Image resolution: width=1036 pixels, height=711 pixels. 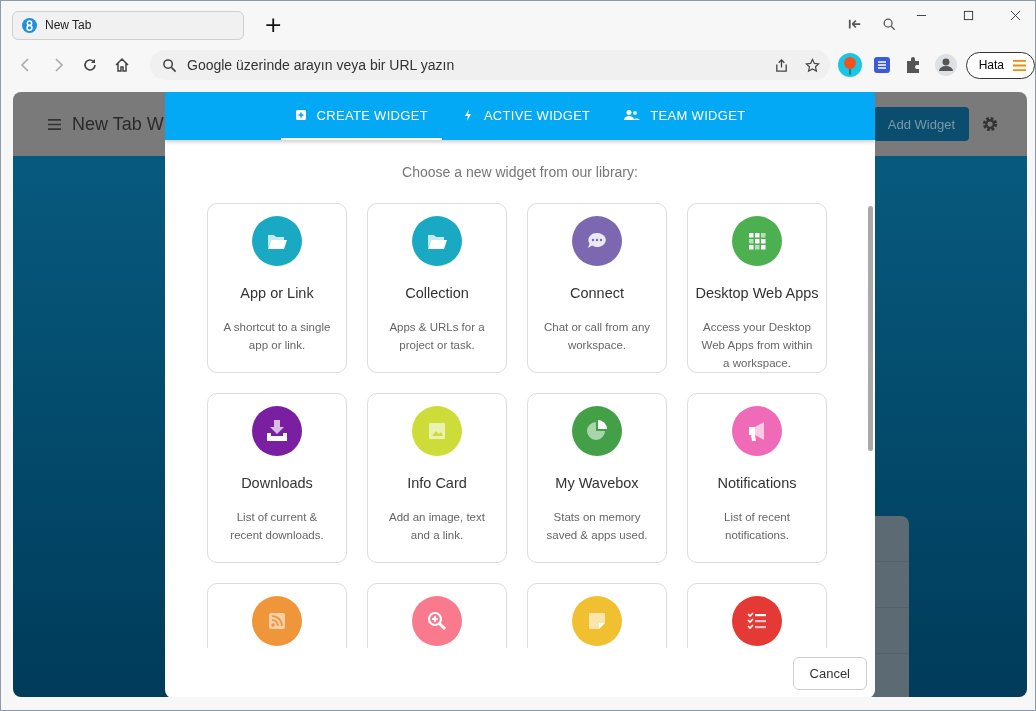 What do you see at coordinates (118, 124) in the screenshot?
I see `page-title: New Tab W` at bounding box center [118, 124].